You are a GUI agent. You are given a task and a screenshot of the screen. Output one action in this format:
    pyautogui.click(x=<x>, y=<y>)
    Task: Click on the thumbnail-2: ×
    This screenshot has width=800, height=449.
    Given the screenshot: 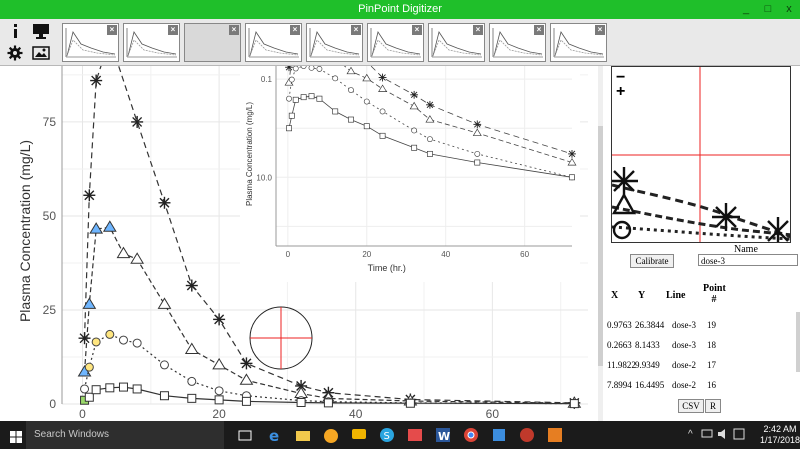 What is the action you would take?
    pyautogui.click(x=151, y=42)
    